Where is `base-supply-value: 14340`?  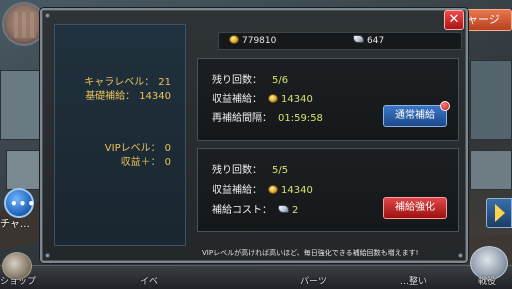
base-supply-value: 14340 is located at coordinates (155, 96).